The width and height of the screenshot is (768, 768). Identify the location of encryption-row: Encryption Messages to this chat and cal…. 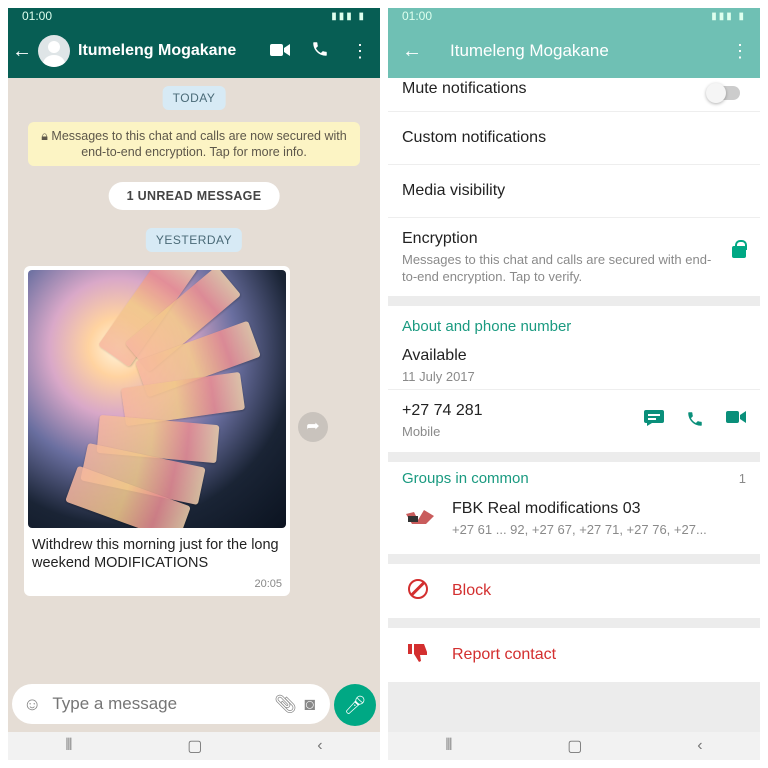
(574, 257).